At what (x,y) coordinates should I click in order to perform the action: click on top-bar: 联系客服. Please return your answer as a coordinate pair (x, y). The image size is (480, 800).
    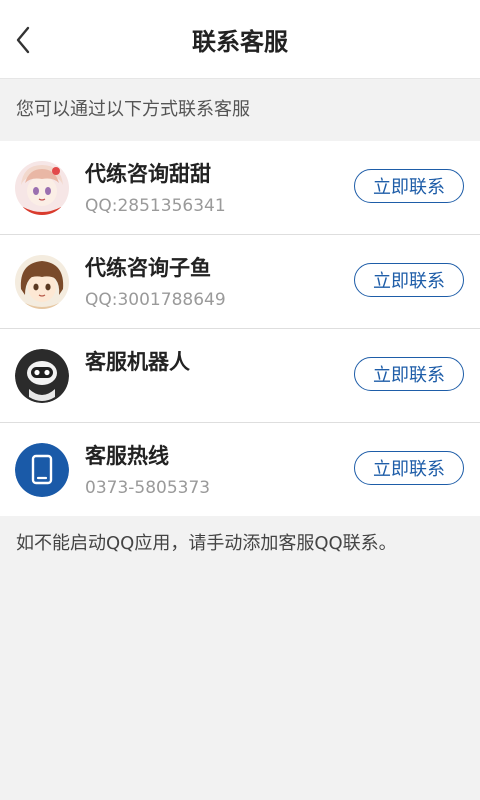
    Looking at the image, I should click on (240, 39).